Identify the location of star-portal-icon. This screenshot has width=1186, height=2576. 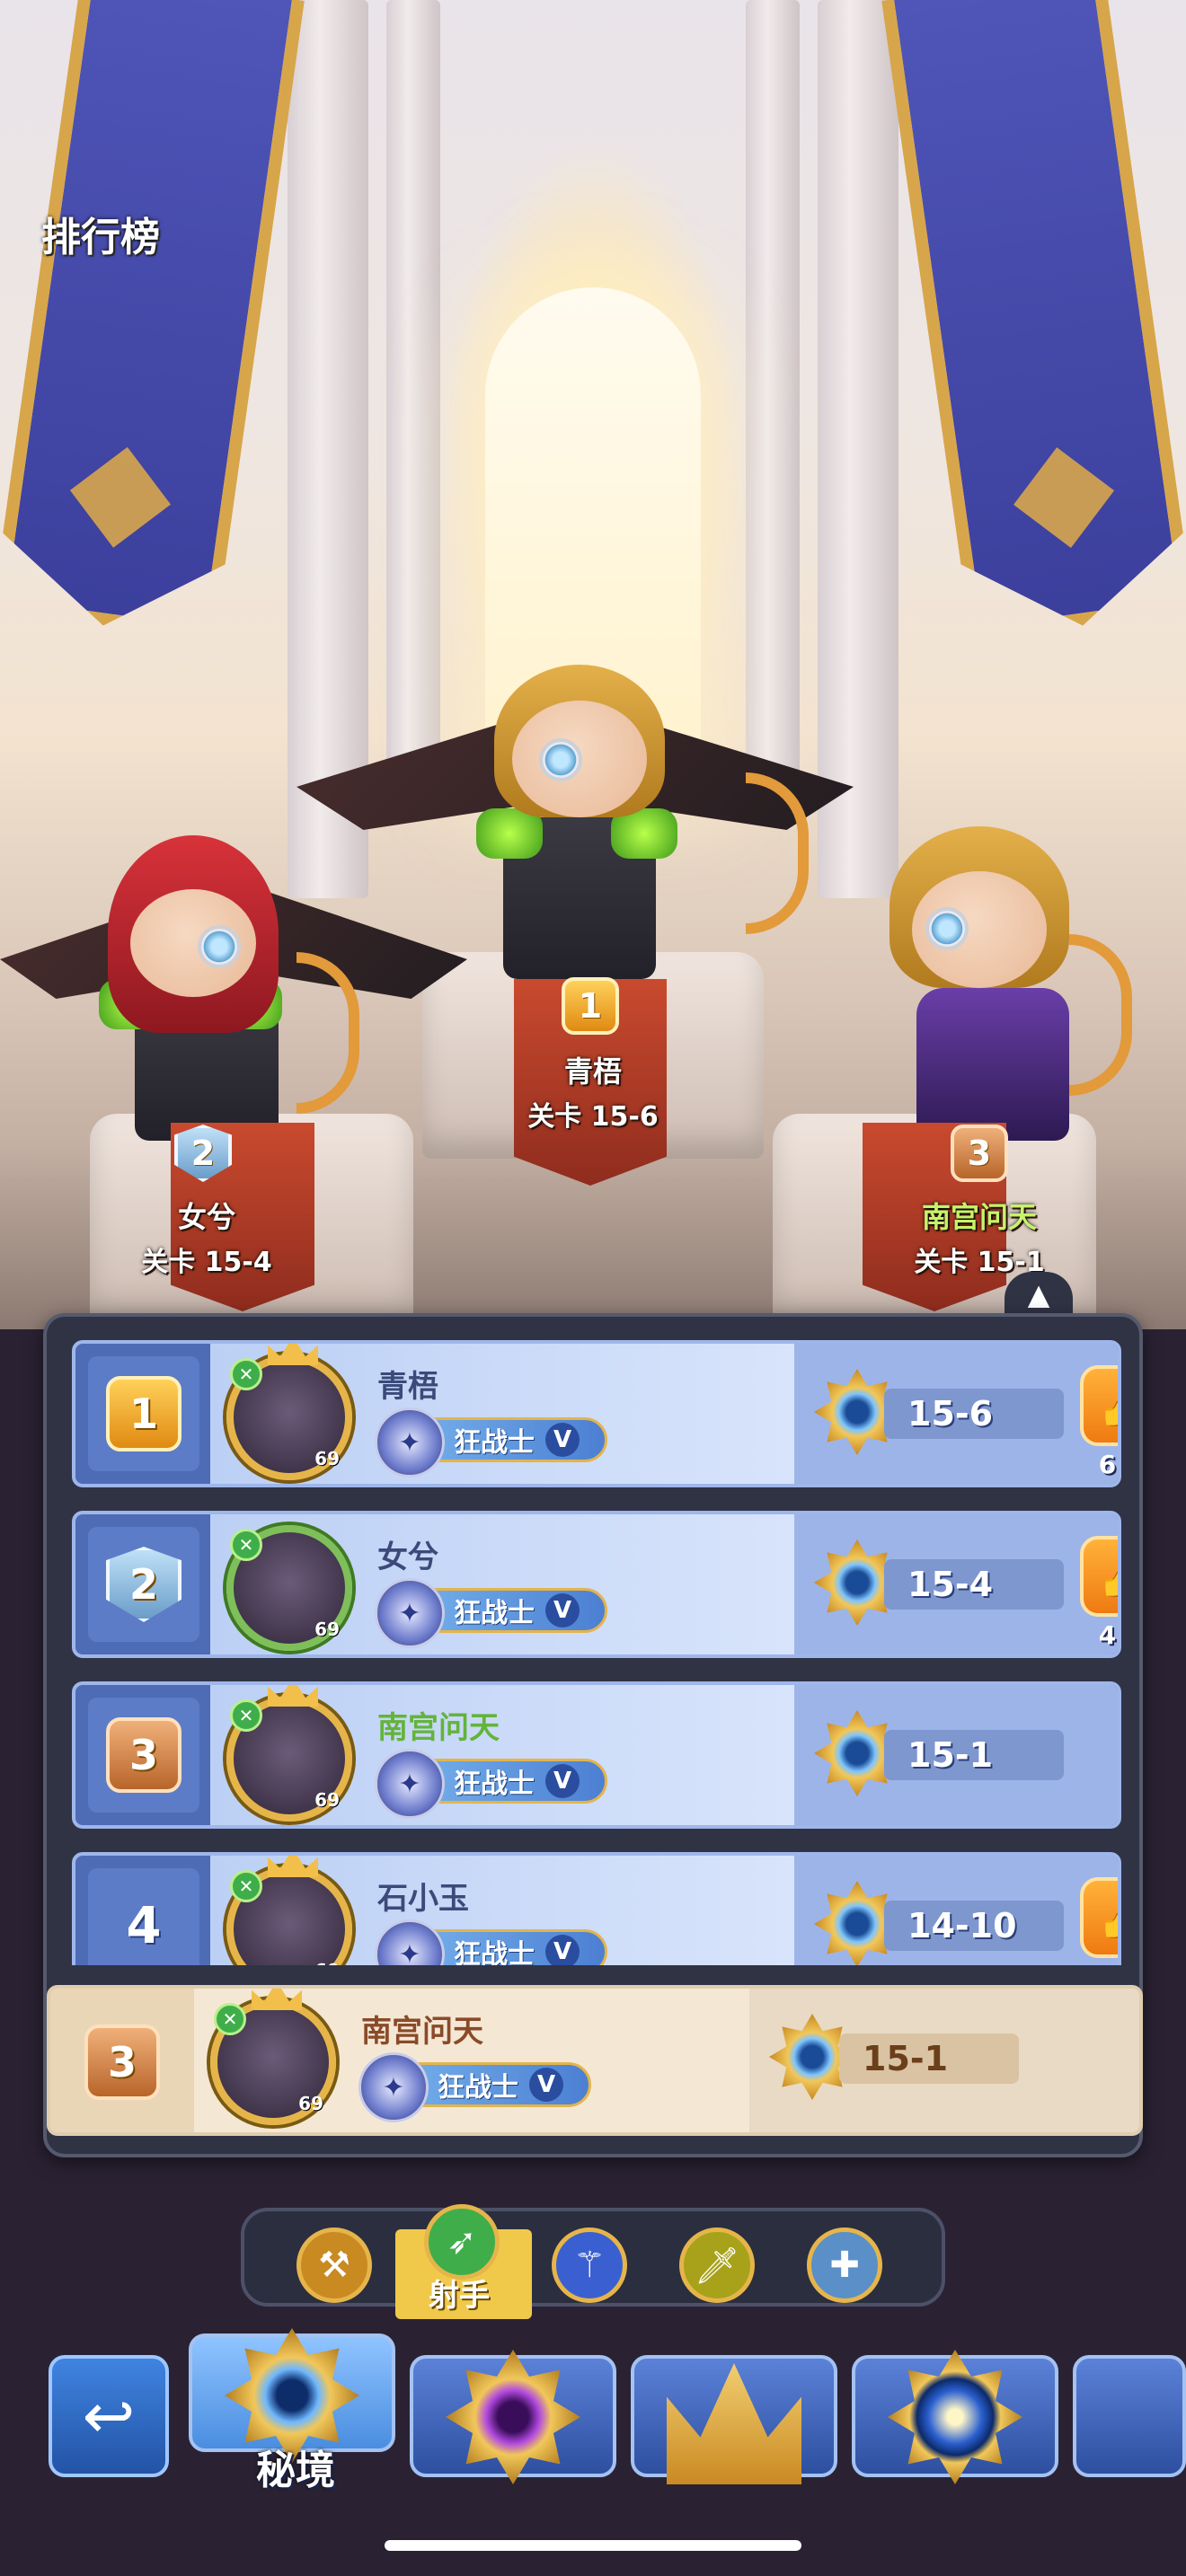
(955, 2417).